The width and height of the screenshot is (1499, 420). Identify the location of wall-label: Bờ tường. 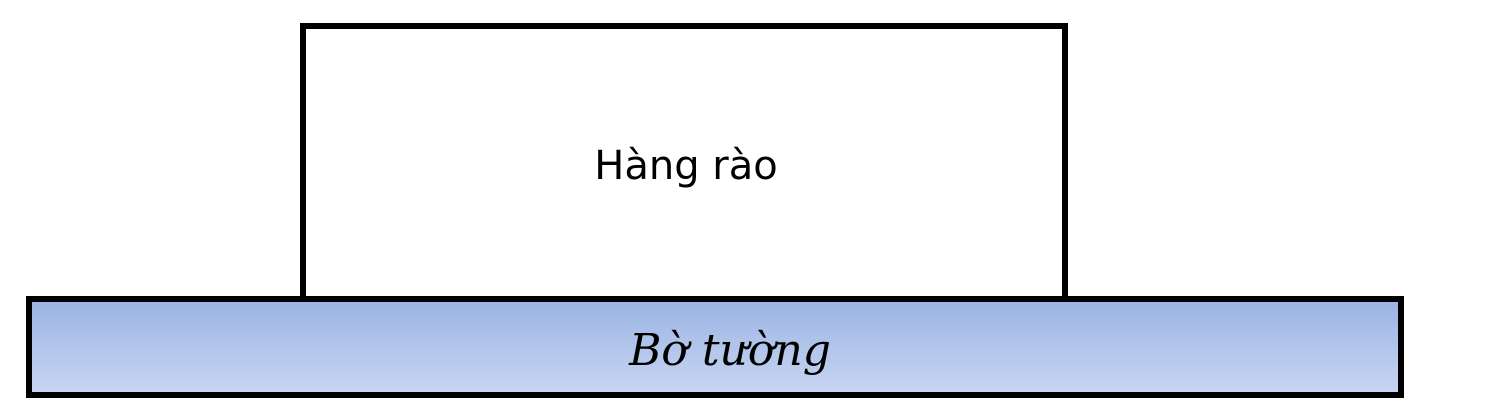
(730, 350).